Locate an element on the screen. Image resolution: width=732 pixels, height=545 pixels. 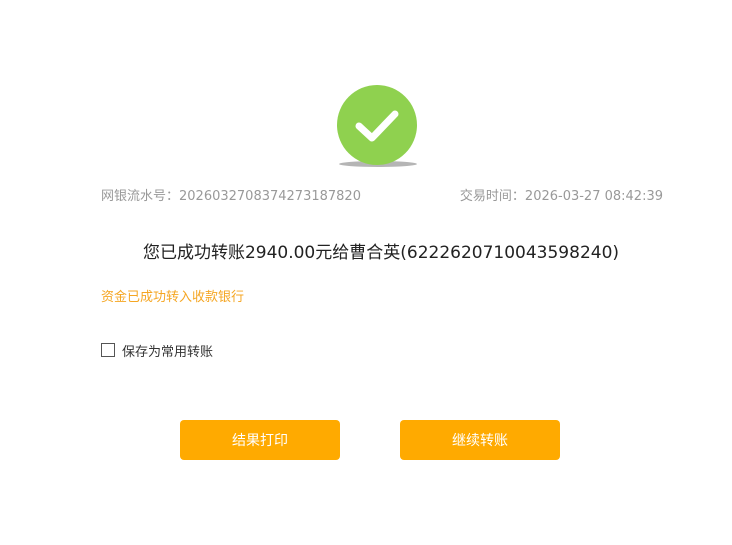
time-value: 2026-03-27 08:42:39 is located at coordinates (593, 196).